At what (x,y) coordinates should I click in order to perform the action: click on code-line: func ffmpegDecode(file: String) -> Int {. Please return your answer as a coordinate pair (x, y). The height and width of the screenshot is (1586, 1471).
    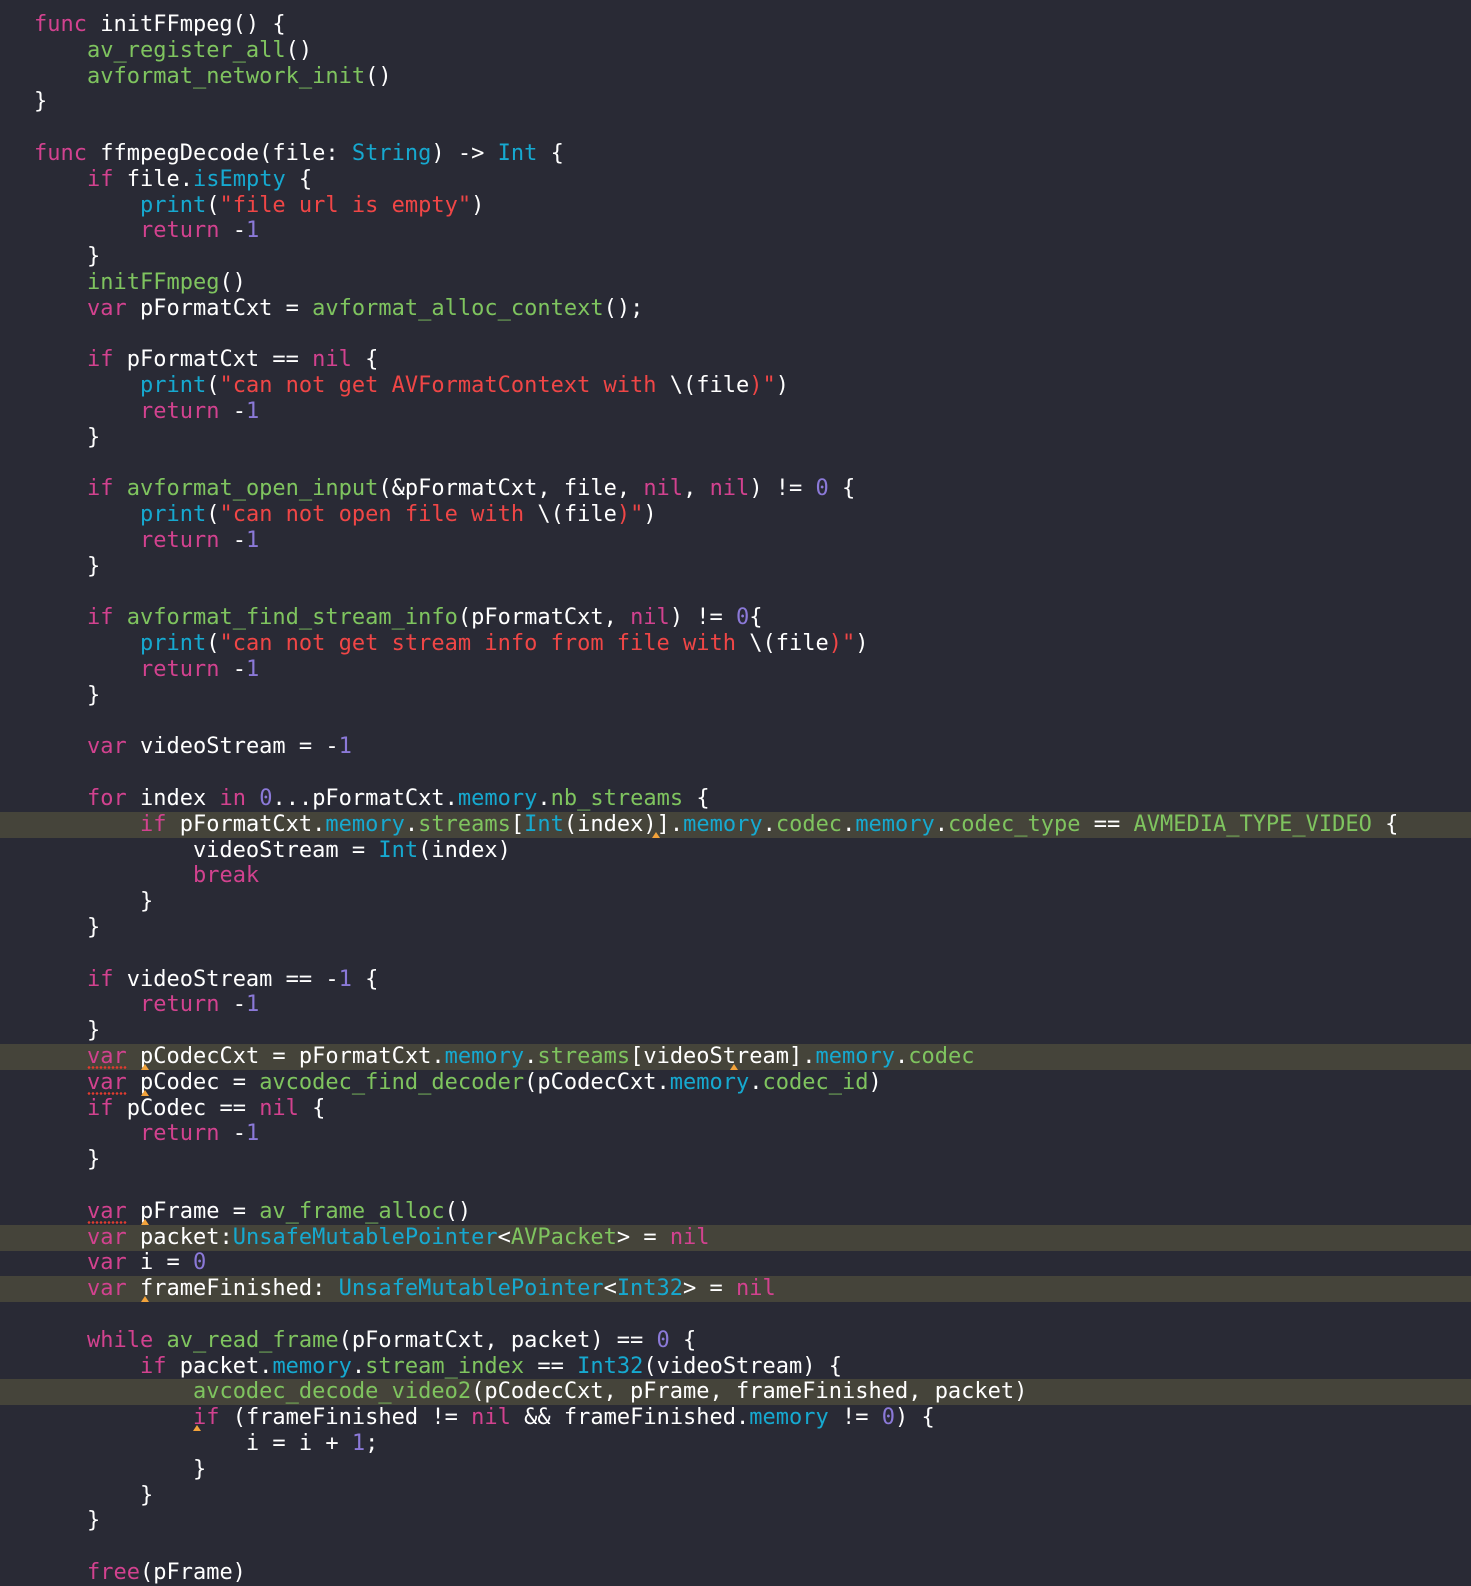
    Looking at the image, I should click on (735, 154).